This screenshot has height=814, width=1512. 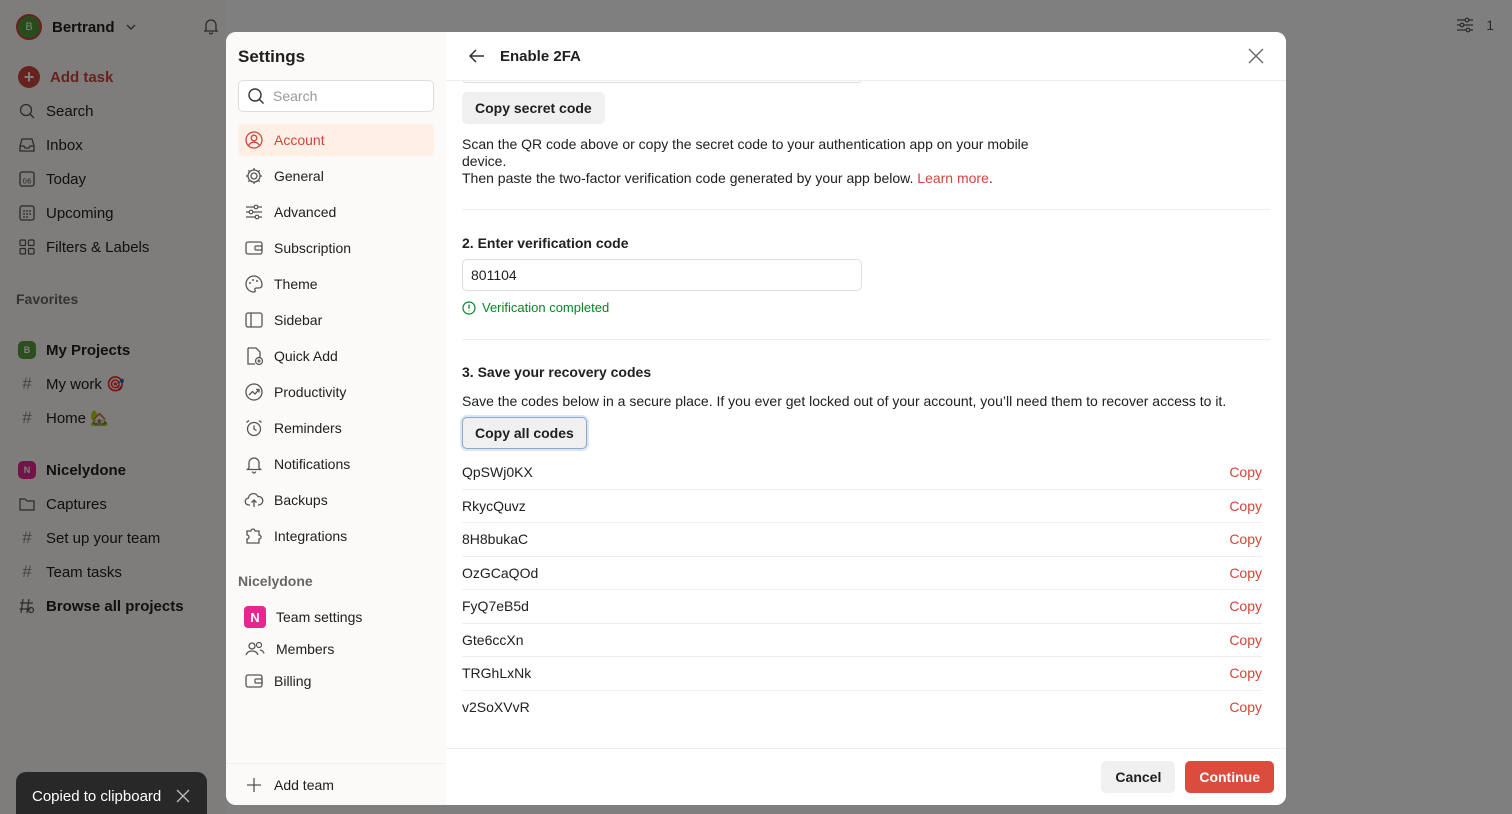 I want to click on settings-item-label: Sidebar, so click(x=298, y=320).